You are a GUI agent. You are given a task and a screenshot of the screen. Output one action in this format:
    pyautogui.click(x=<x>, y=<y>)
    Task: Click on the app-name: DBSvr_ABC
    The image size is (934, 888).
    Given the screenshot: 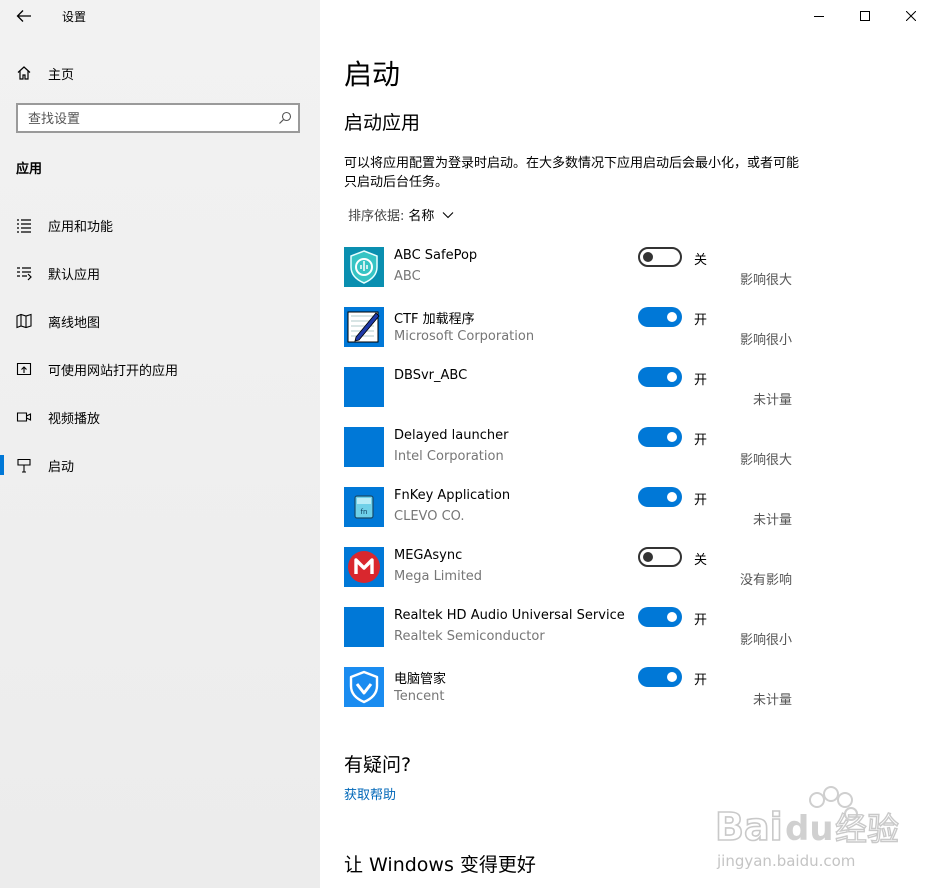 What is the action you would take?
    pyautogui.click(x=431, y=375)
    